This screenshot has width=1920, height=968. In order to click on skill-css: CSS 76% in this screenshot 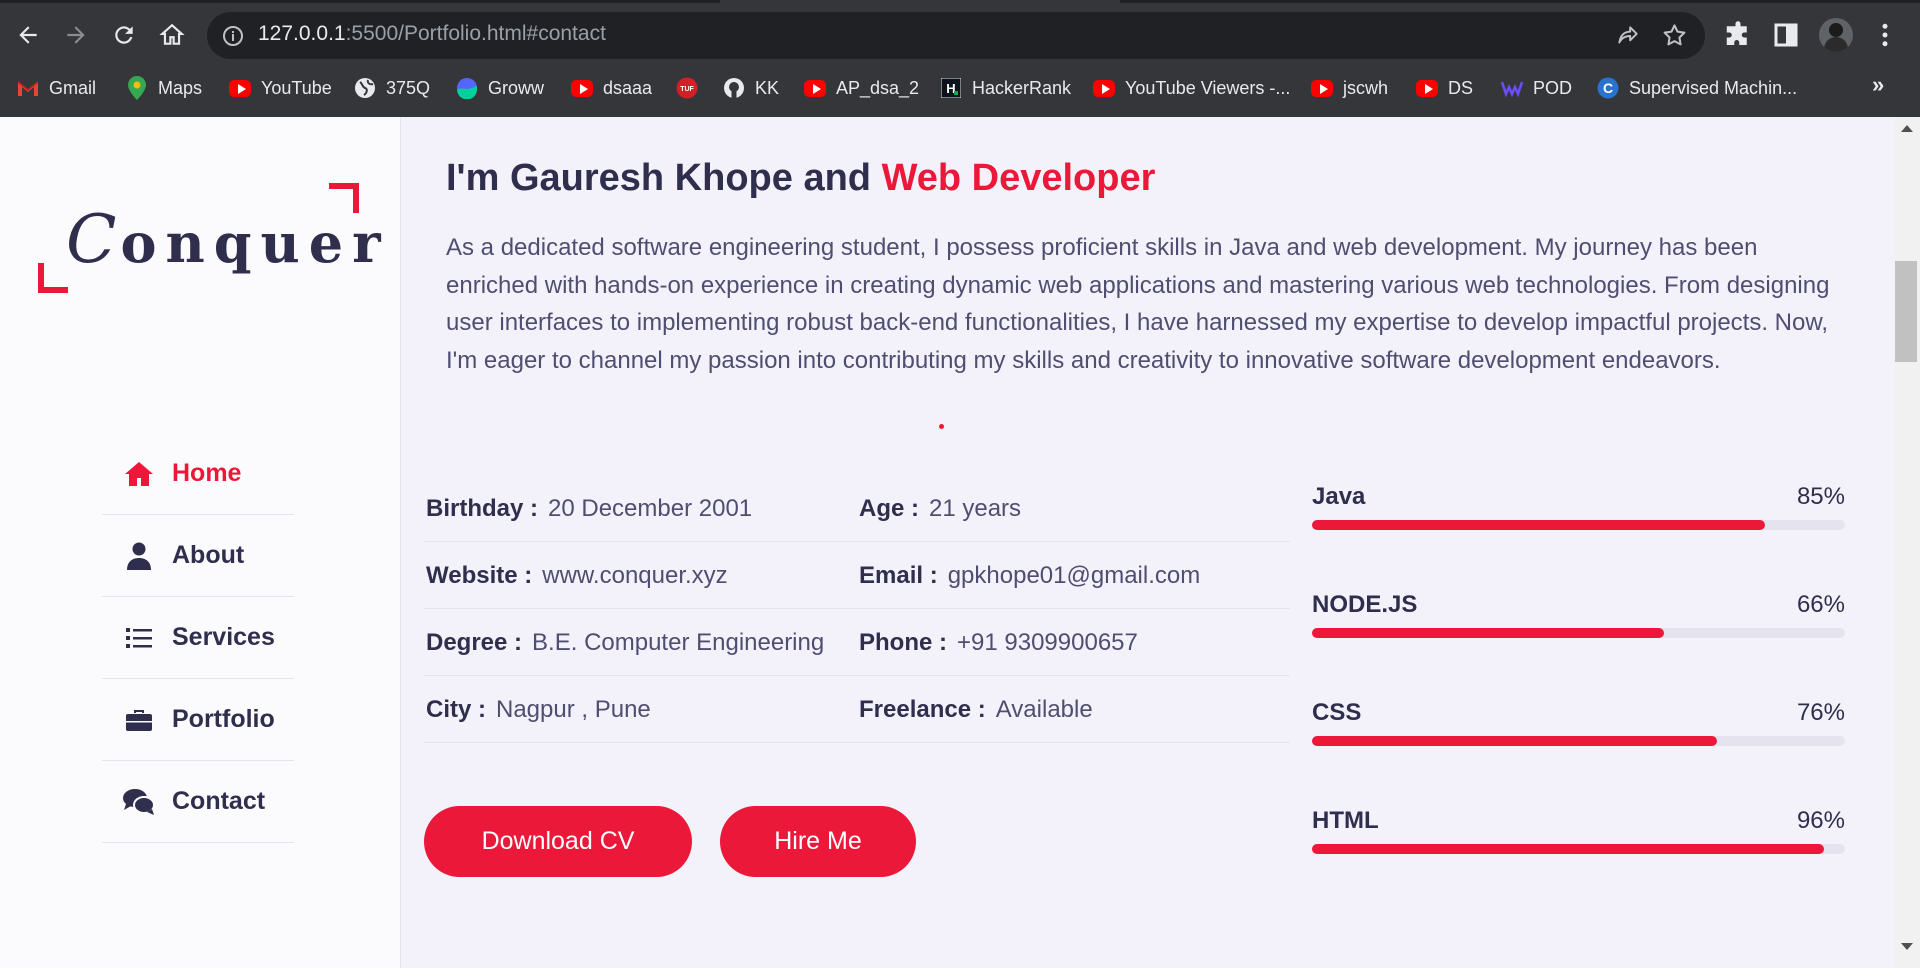, I will do `click(1578, 739)`.